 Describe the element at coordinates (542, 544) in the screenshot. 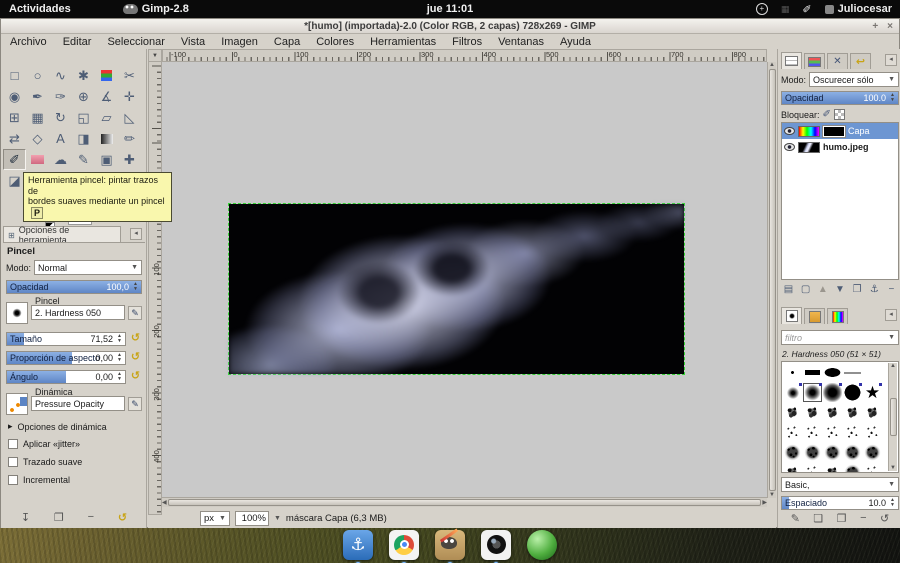

I see `dock-green-orb` at that location.